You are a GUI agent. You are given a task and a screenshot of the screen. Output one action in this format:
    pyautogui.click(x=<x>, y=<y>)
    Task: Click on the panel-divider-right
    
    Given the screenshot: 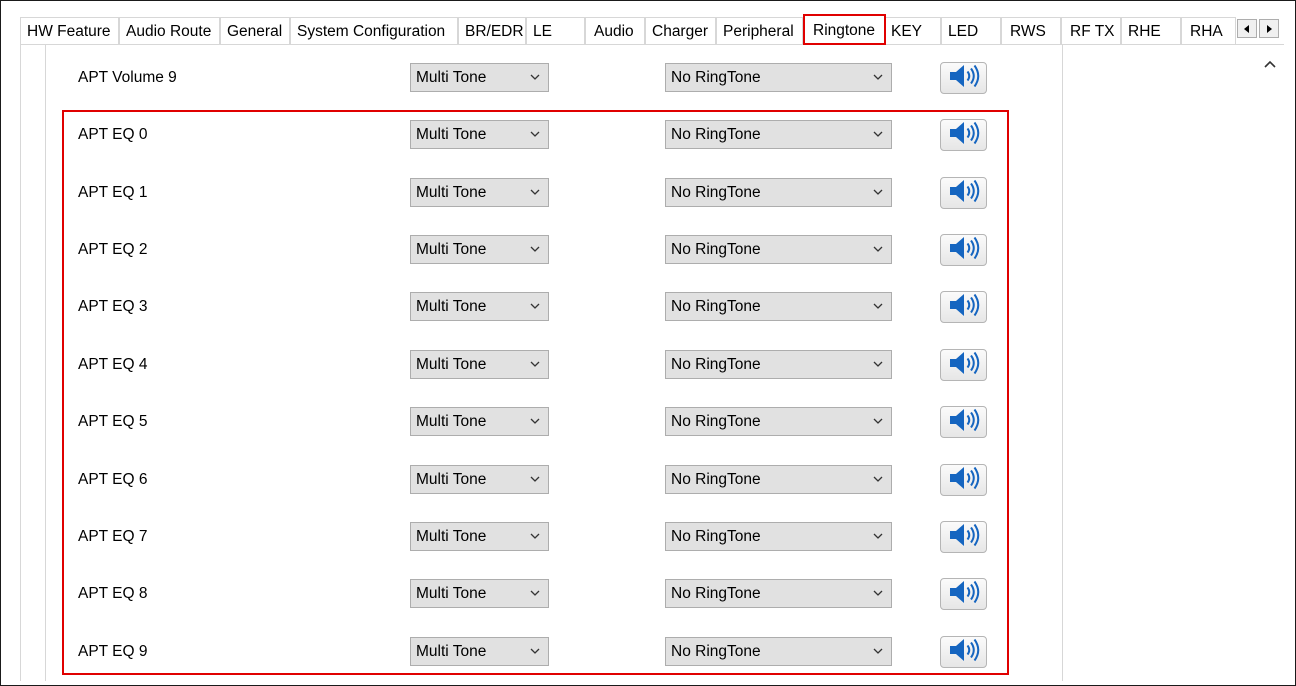 What is the action you would take?
    pyautogui.click(x=1062, y=363)
    